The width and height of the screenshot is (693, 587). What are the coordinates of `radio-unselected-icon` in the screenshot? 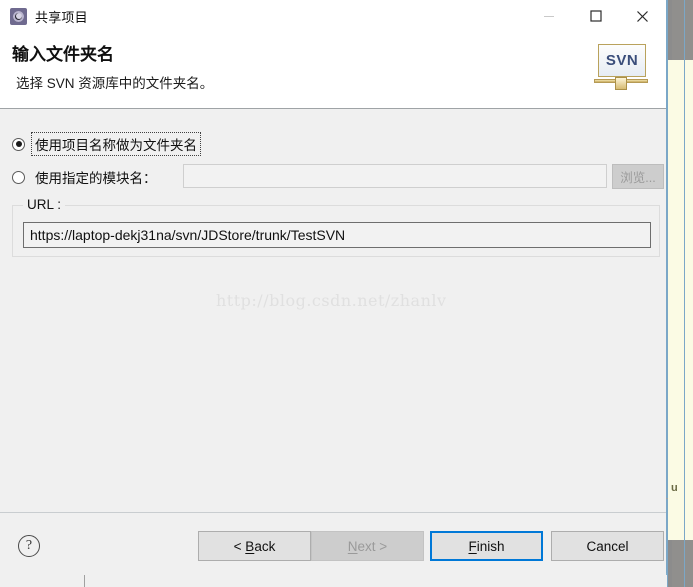 It's located at (18, 177).